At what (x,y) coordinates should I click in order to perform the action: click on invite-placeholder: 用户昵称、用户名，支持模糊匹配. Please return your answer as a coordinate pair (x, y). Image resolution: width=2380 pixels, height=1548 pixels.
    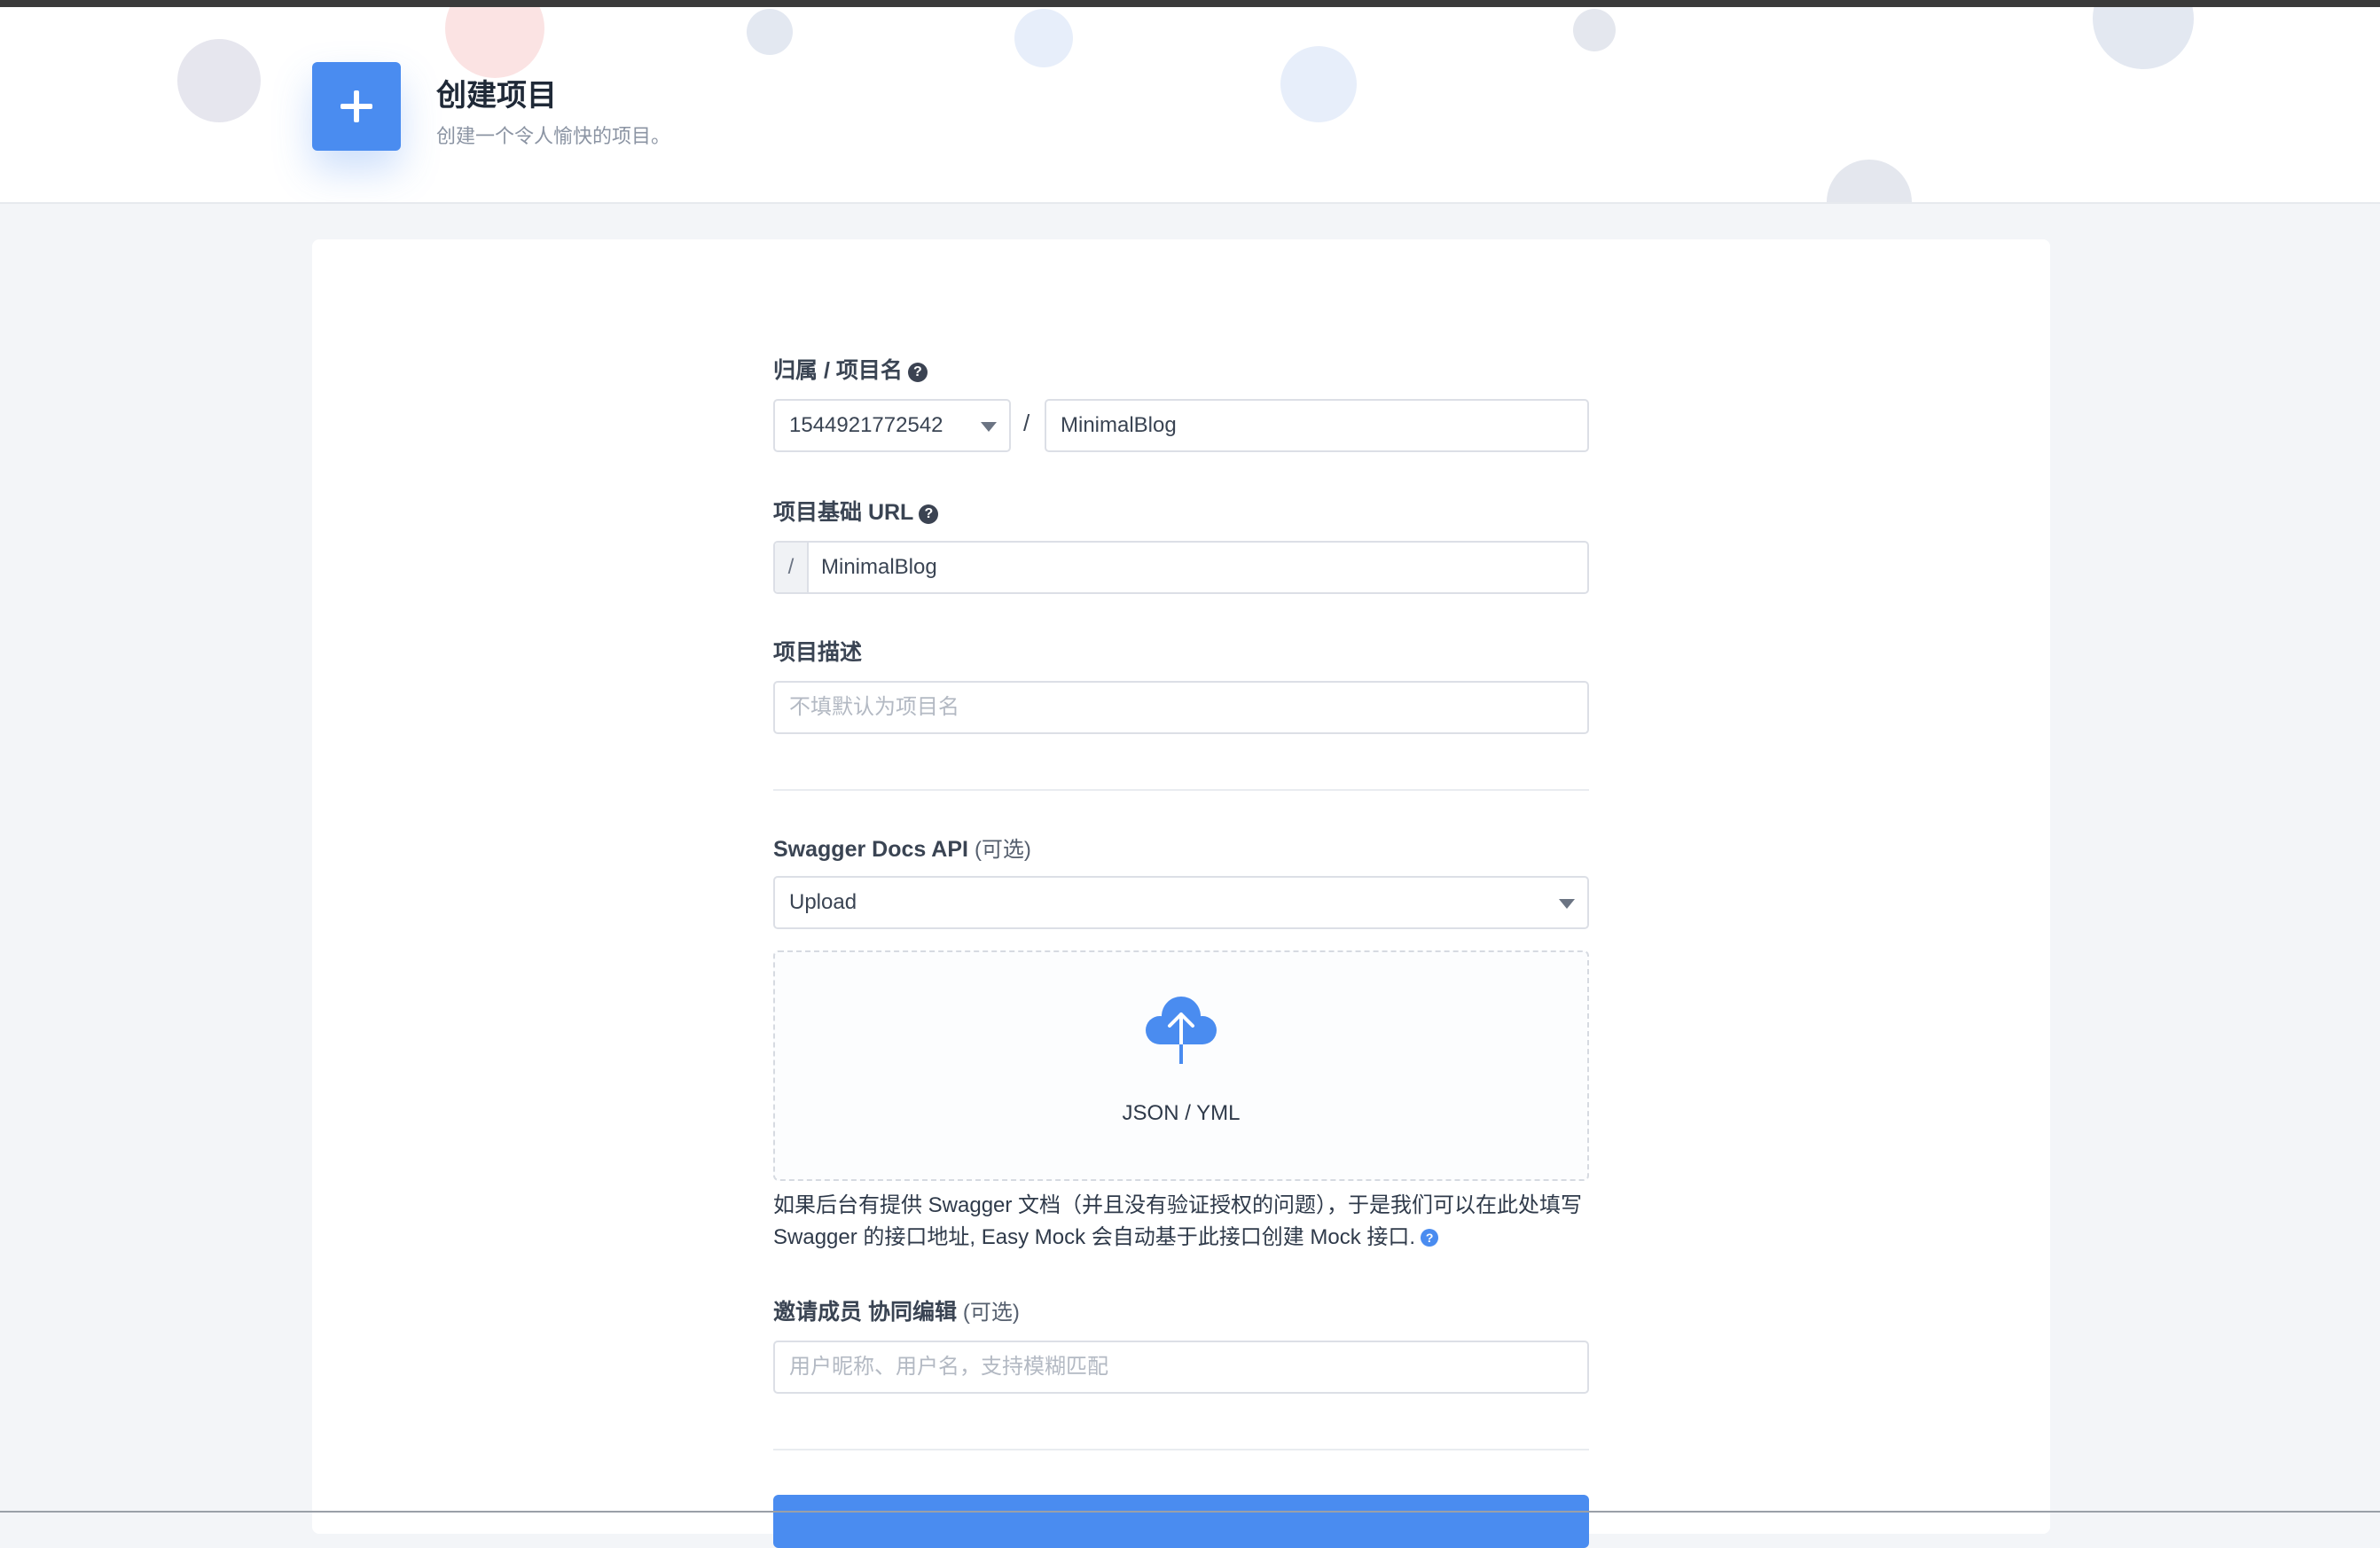
    Looking at the image, I should click on (948, 1367).